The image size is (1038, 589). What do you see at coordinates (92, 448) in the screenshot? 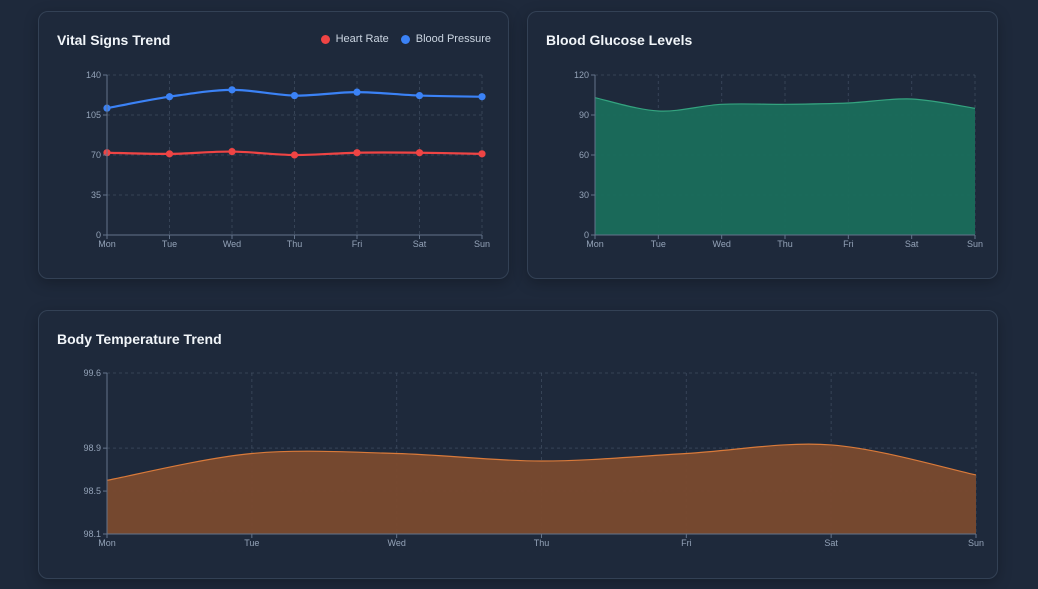
I see `y-tick-label: 98.9` at bounding box center [92, 448].